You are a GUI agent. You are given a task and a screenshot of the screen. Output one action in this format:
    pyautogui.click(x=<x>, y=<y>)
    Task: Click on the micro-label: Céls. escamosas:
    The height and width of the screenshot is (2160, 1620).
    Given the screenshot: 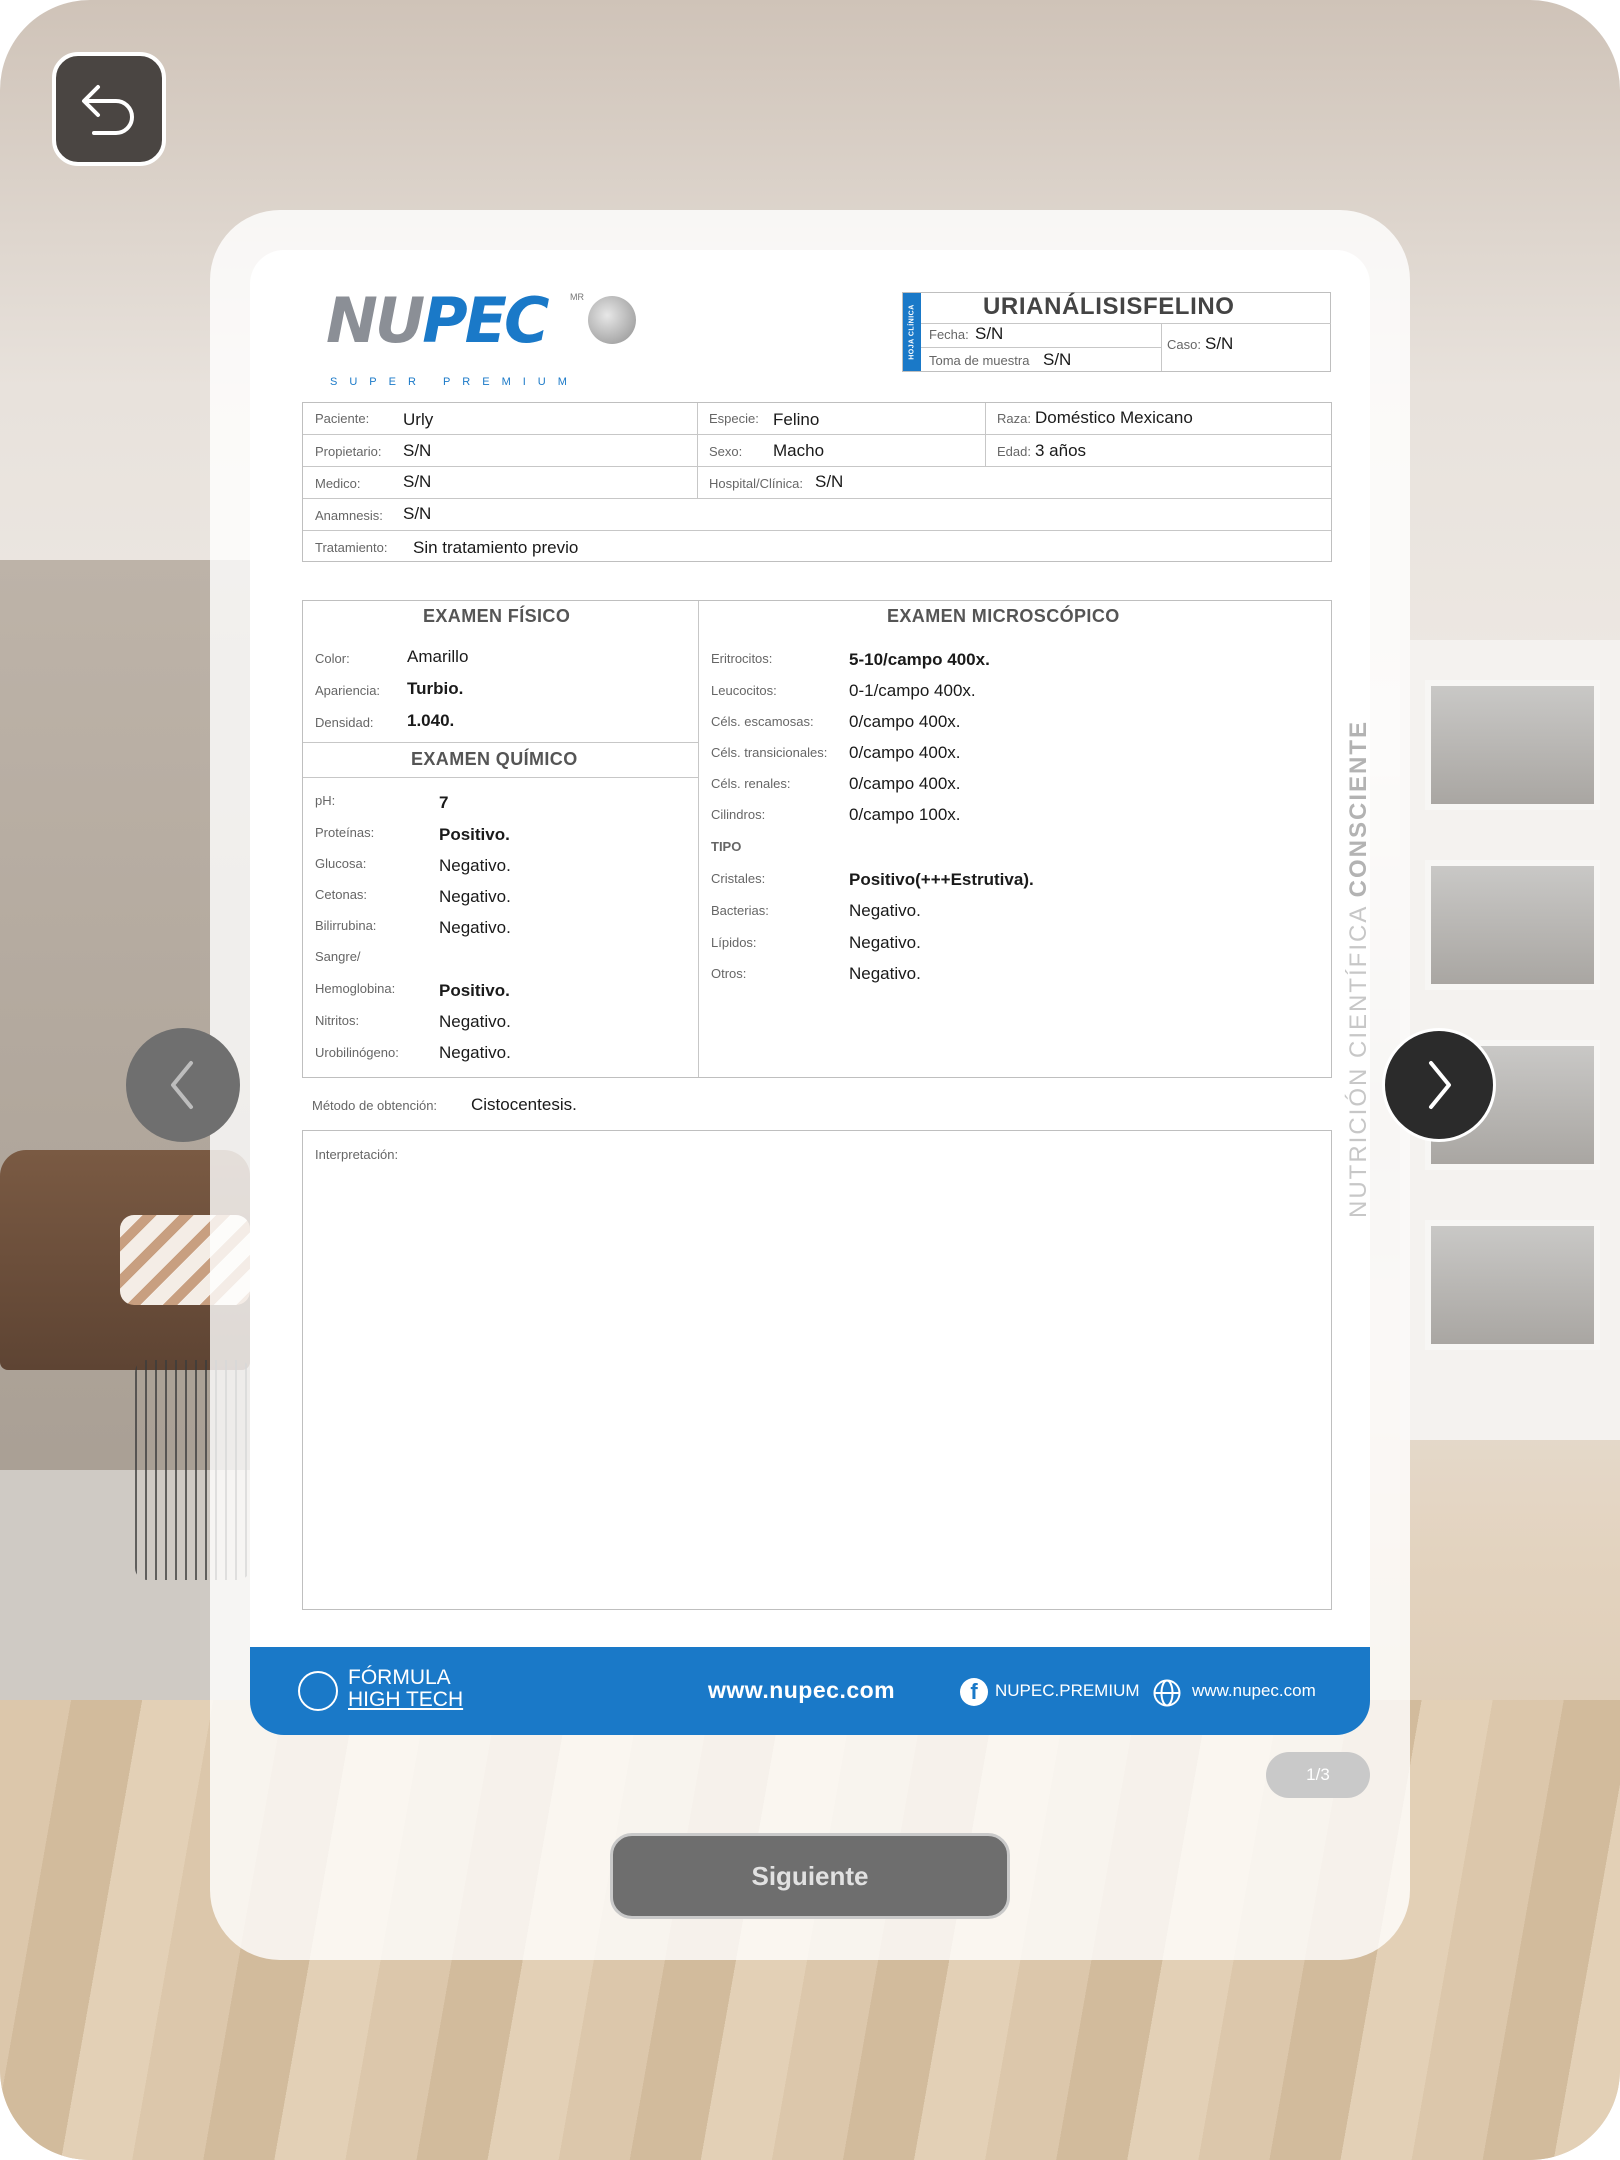 What is the action you would take?
    pyautogui.click(x=762, y=721)
    